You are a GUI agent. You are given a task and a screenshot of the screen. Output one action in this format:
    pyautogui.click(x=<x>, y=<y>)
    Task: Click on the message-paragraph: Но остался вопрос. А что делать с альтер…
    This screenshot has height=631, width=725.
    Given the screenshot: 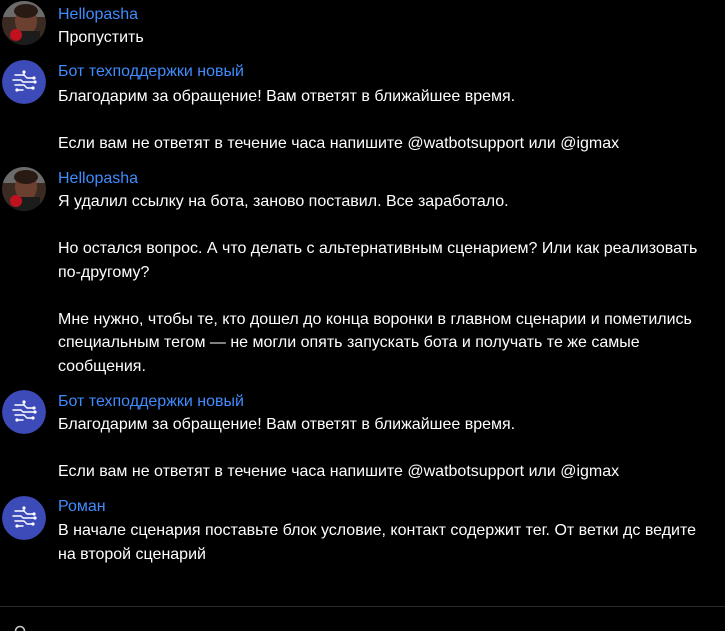 What is the action you would take?
    pyautogui.click(x=378, y=260)
    